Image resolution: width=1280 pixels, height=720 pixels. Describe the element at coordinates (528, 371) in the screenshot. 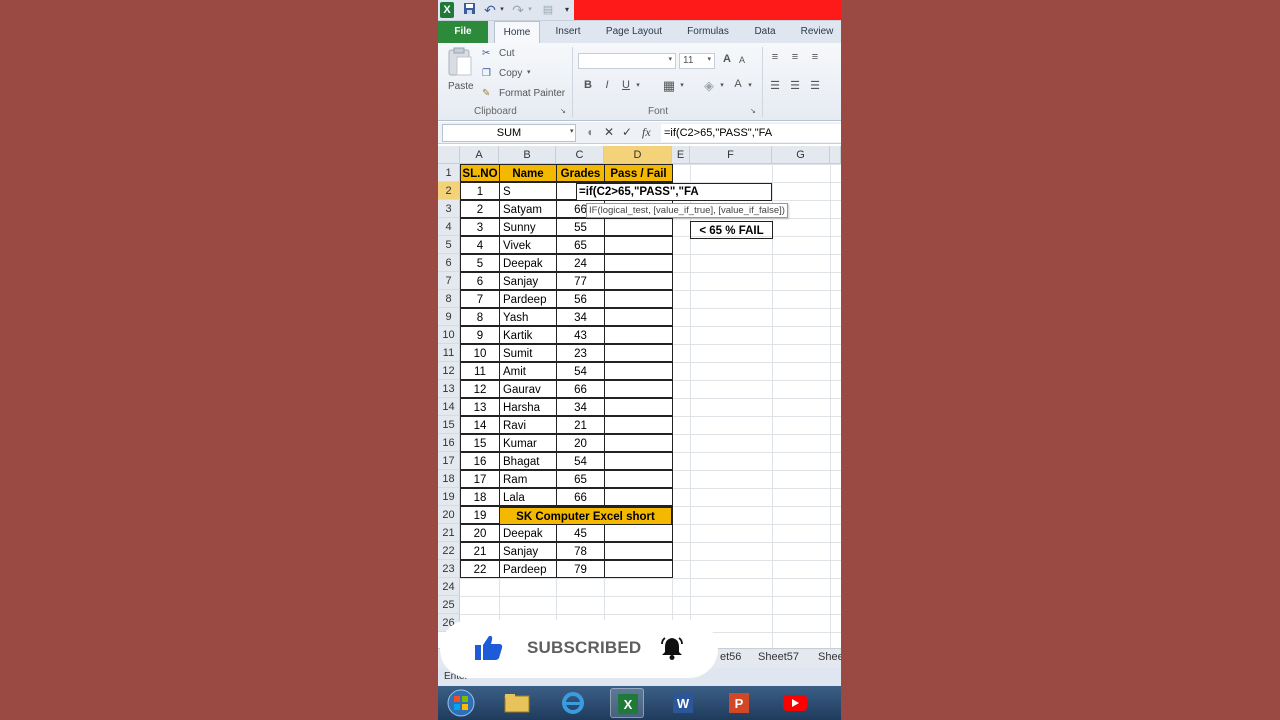

I see `name-cell: Amit` at that location.